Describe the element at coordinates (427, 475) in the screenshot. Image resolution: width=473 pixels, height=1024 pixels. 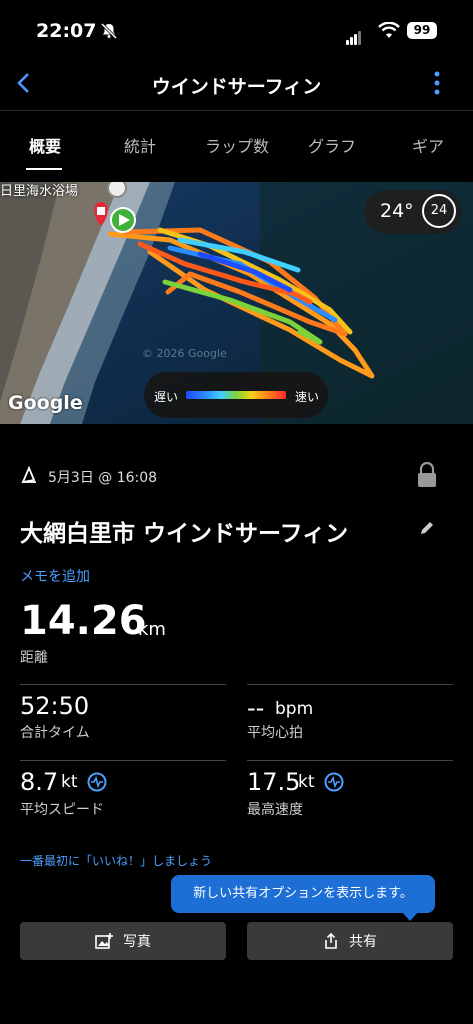
I see `lock-icon` at that location.